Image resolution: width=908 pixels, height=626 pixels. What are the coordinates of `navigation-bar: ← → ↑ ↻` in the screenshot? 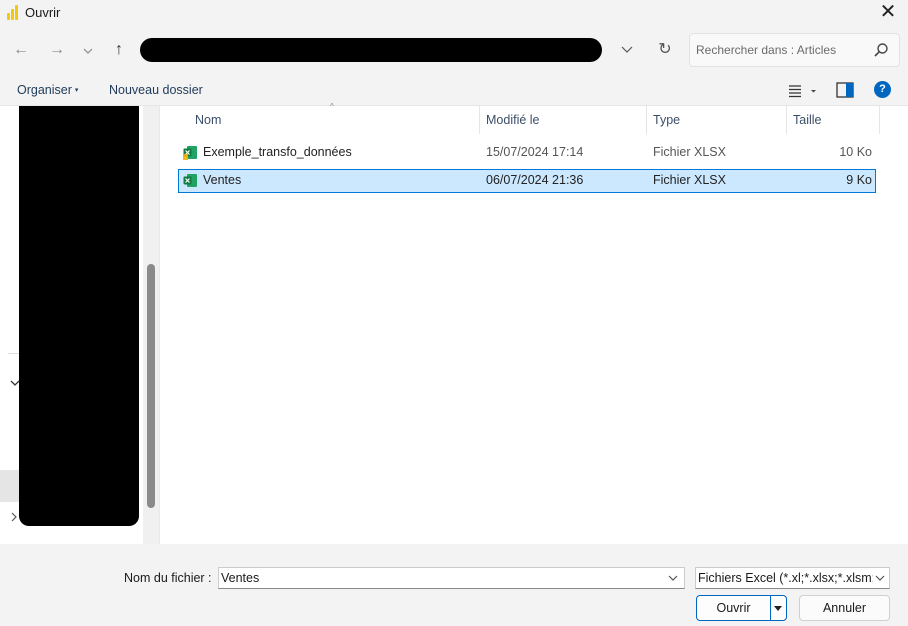 It's located at (454, 50).